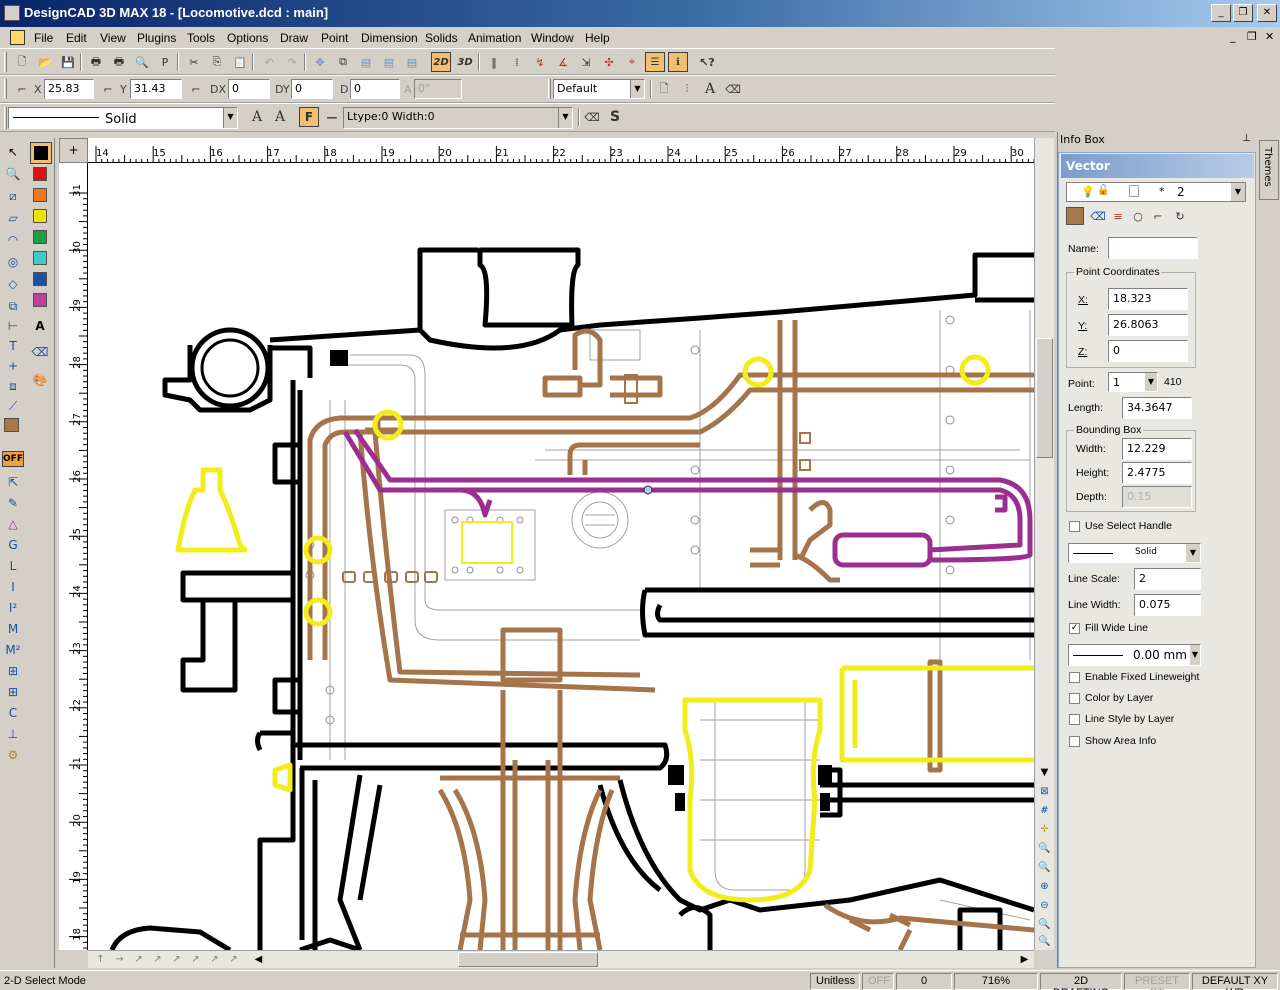 The image size is (1280, 990). Describe the element at coordinates (40, 326) in the screenshot. I see `text-style-button: A` at that location.